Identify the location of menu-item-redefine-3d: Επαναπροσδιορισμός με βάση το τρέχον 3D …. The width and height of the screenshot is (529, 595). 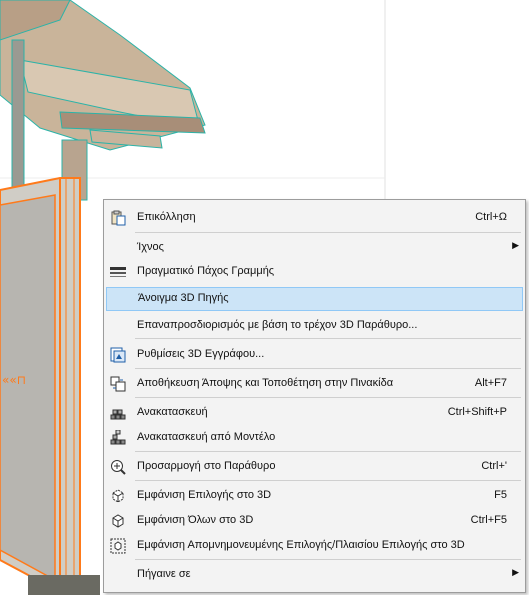
(314, 326).